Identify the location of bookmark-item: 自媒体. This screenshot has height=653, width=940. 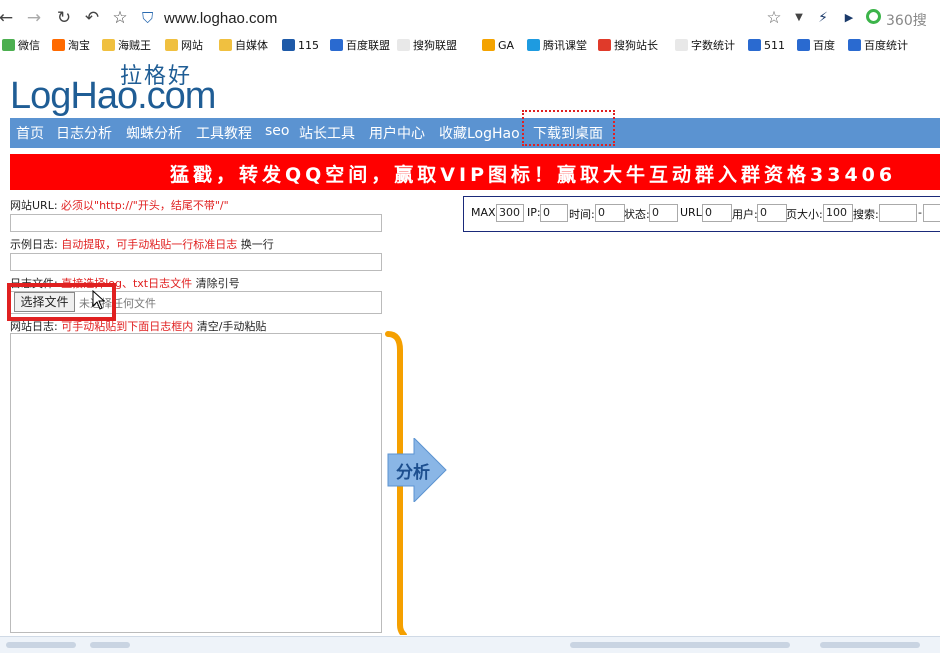
(243, 46).